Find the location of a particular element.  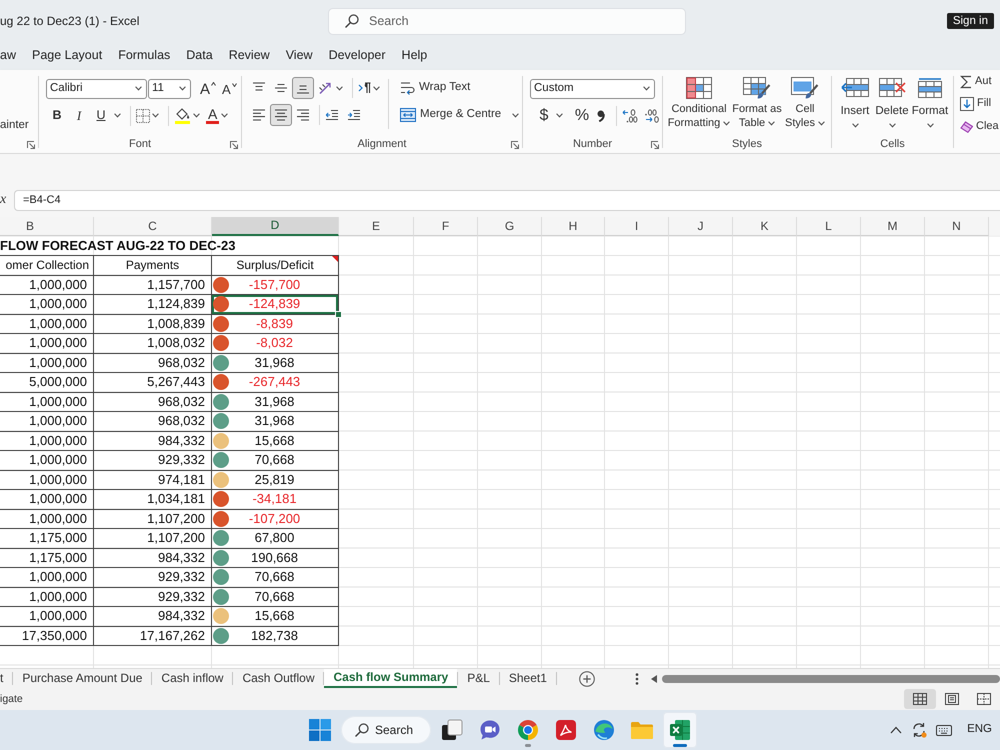

table-cell: 15,668 is located at coordinates (275, 441).